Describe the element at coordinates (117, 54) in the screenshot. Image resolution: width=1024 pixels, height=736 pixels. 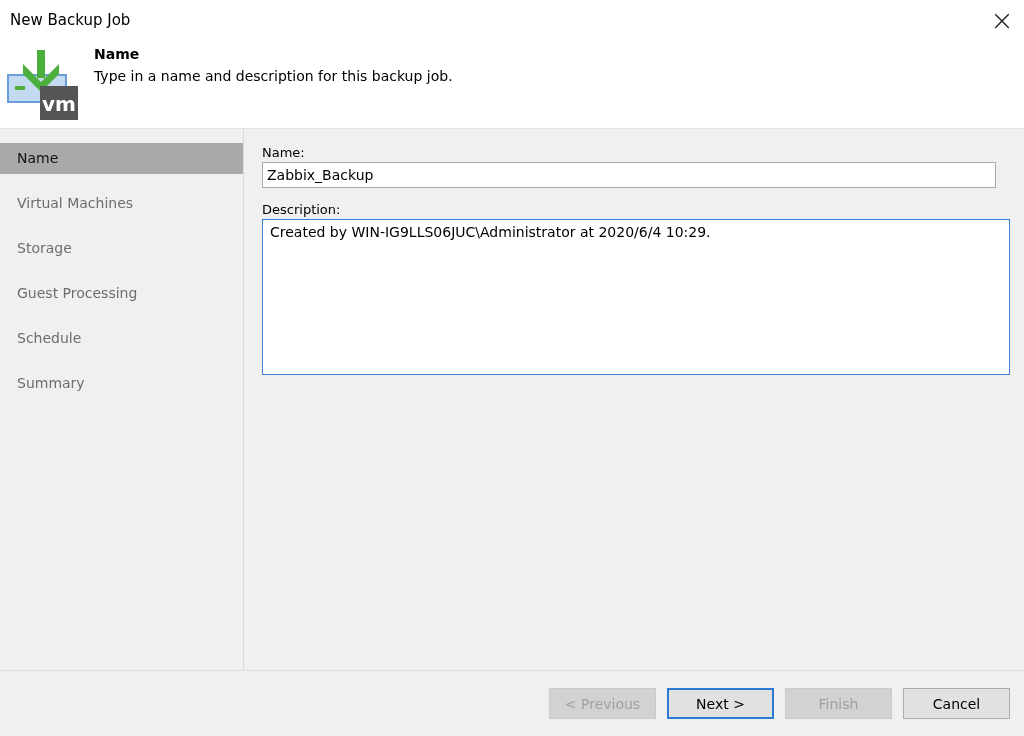
I see `page-heading: Name` at that location.